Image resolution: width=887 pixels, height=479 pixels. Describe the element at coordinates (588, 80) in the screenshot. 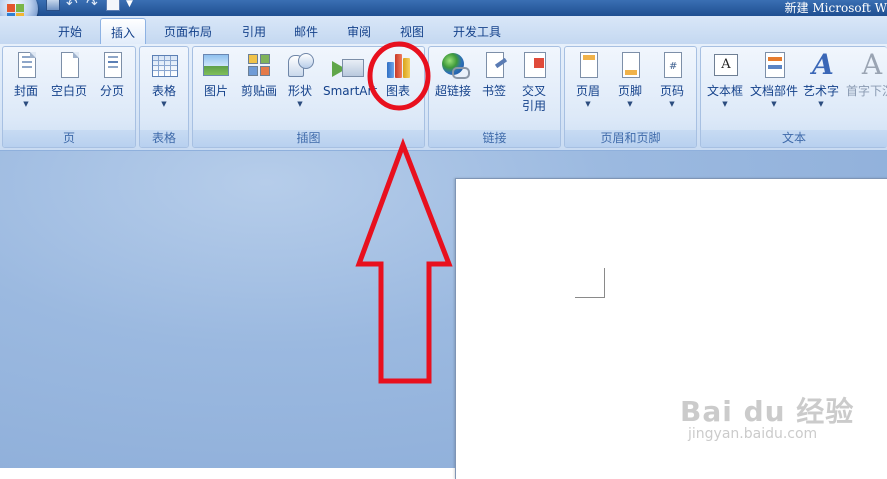

I see `header-button: 页眉 ▼` at that location.